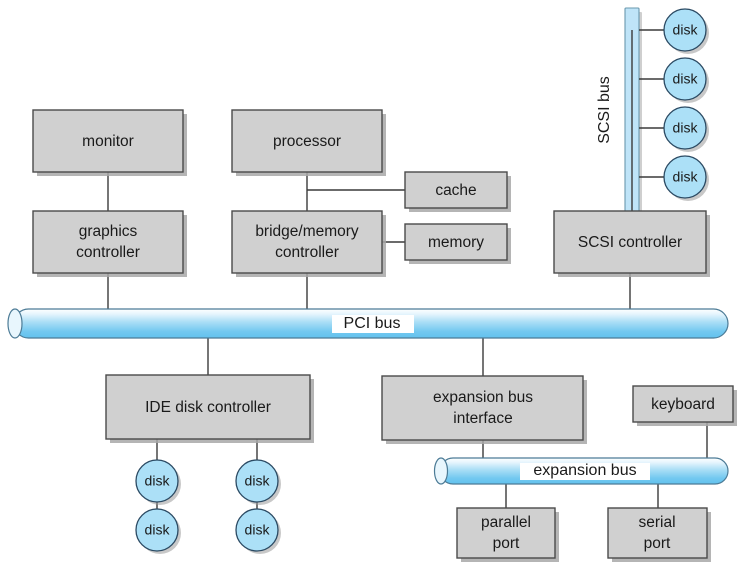  I want to click on box-label-parallel-port-line-2: port, so click(506, 543).